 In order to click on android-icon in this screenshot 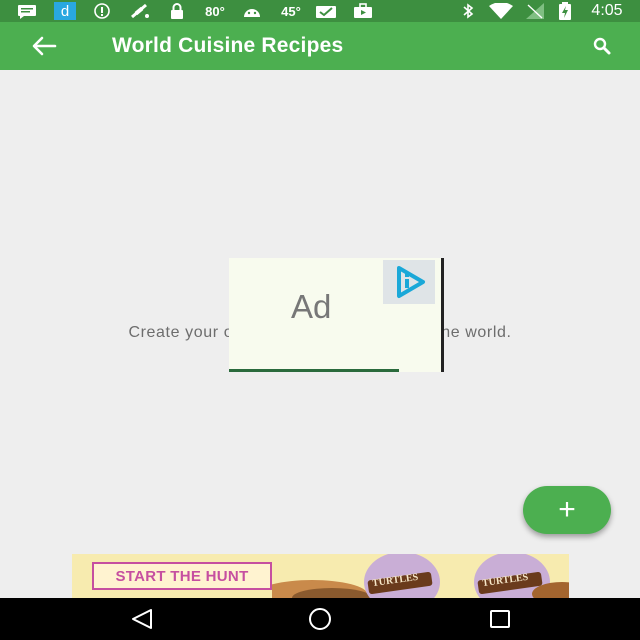, I will do `click(252, 11)`.